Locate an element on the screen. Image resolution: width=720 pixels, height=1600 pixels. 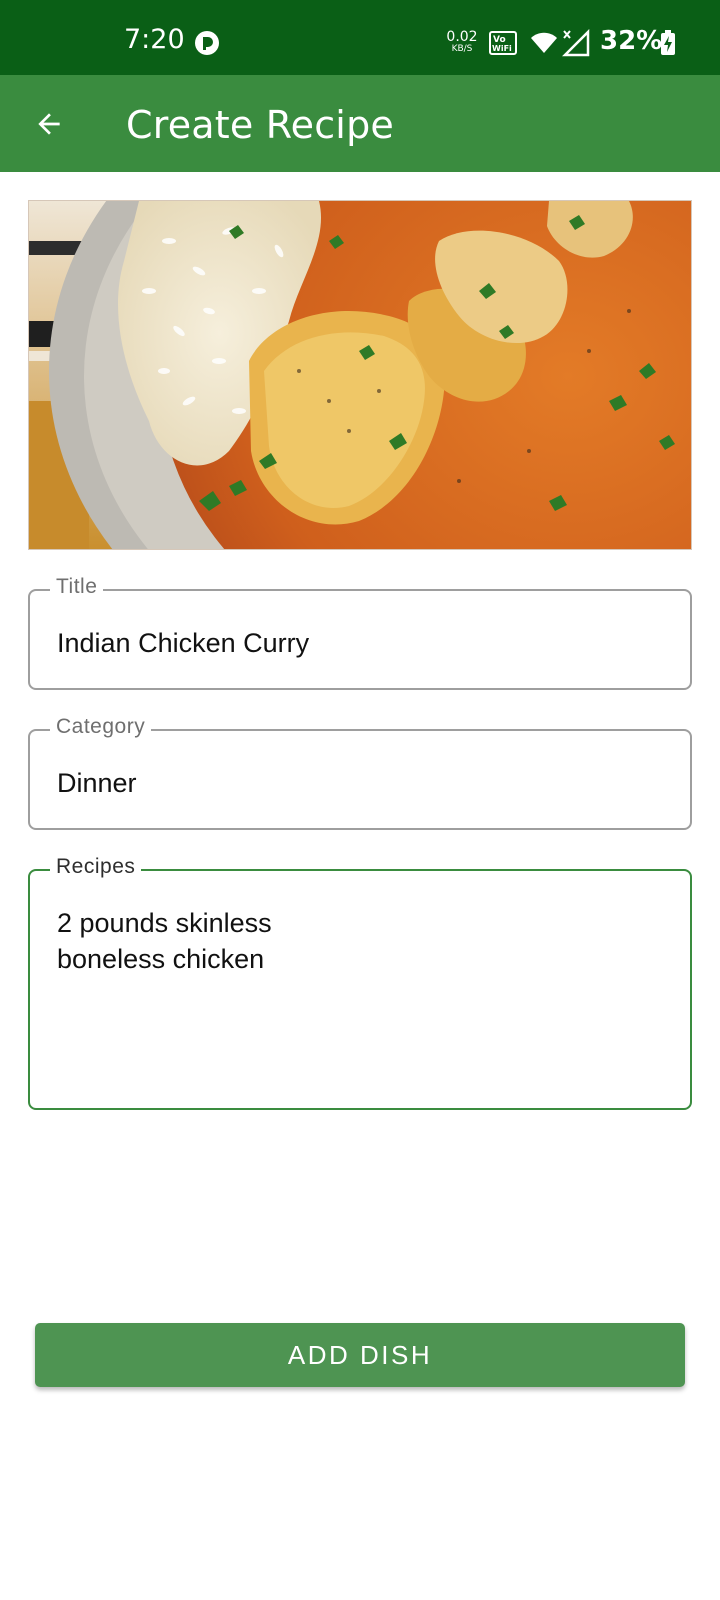
title-field: Title Indian Chicken Curry is located at coordinates (360, 632).